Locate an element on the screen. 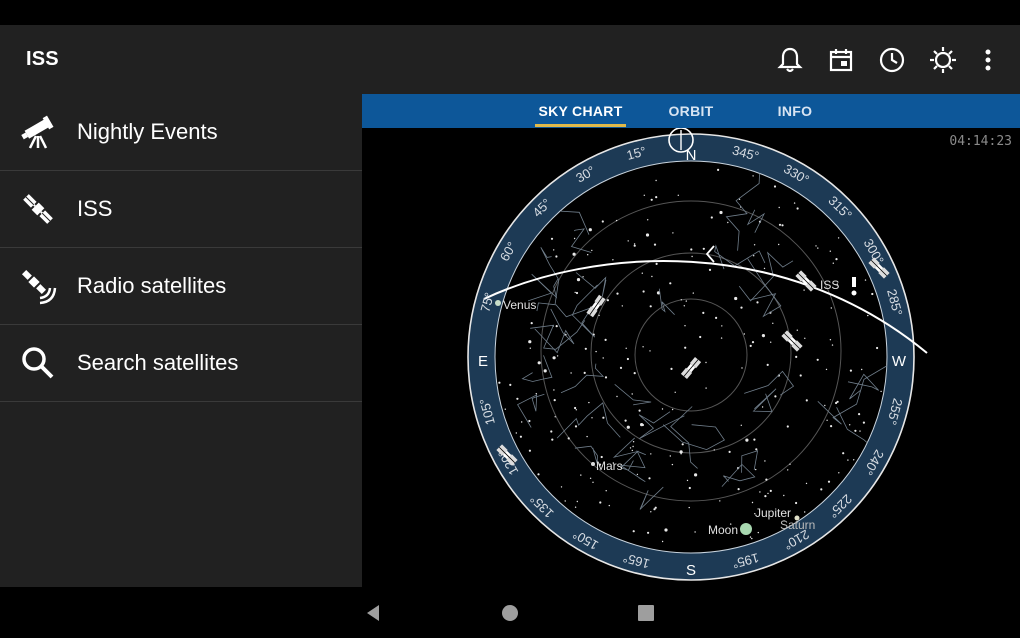 This screenshot has height=638, width=1020. moon-marker is located at coordinates (746, 529).